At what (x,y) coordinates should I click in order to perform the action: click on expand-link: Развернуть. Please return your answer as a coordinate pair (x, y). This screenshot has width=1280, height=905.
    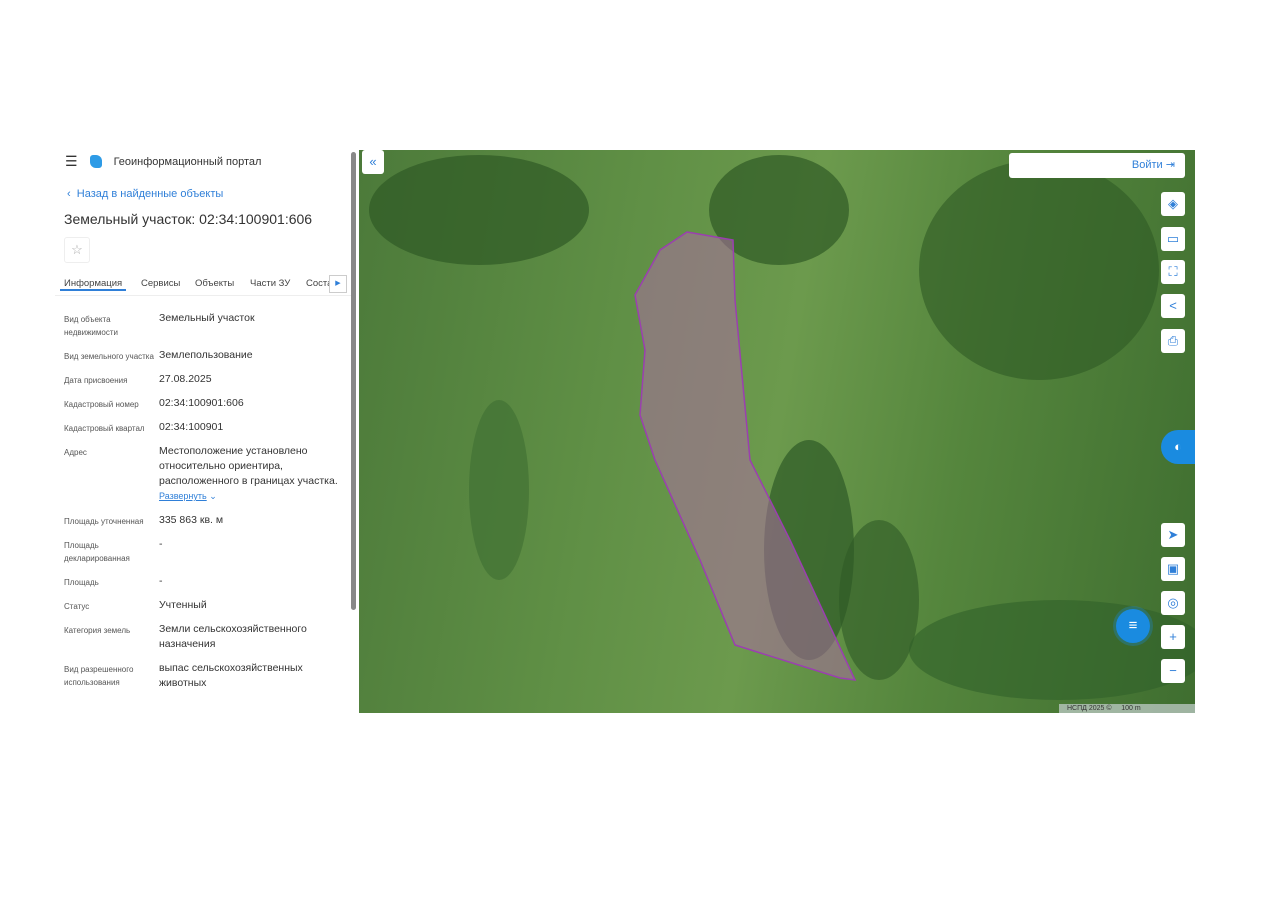
    Looking at the image, I should click on (183, 496).